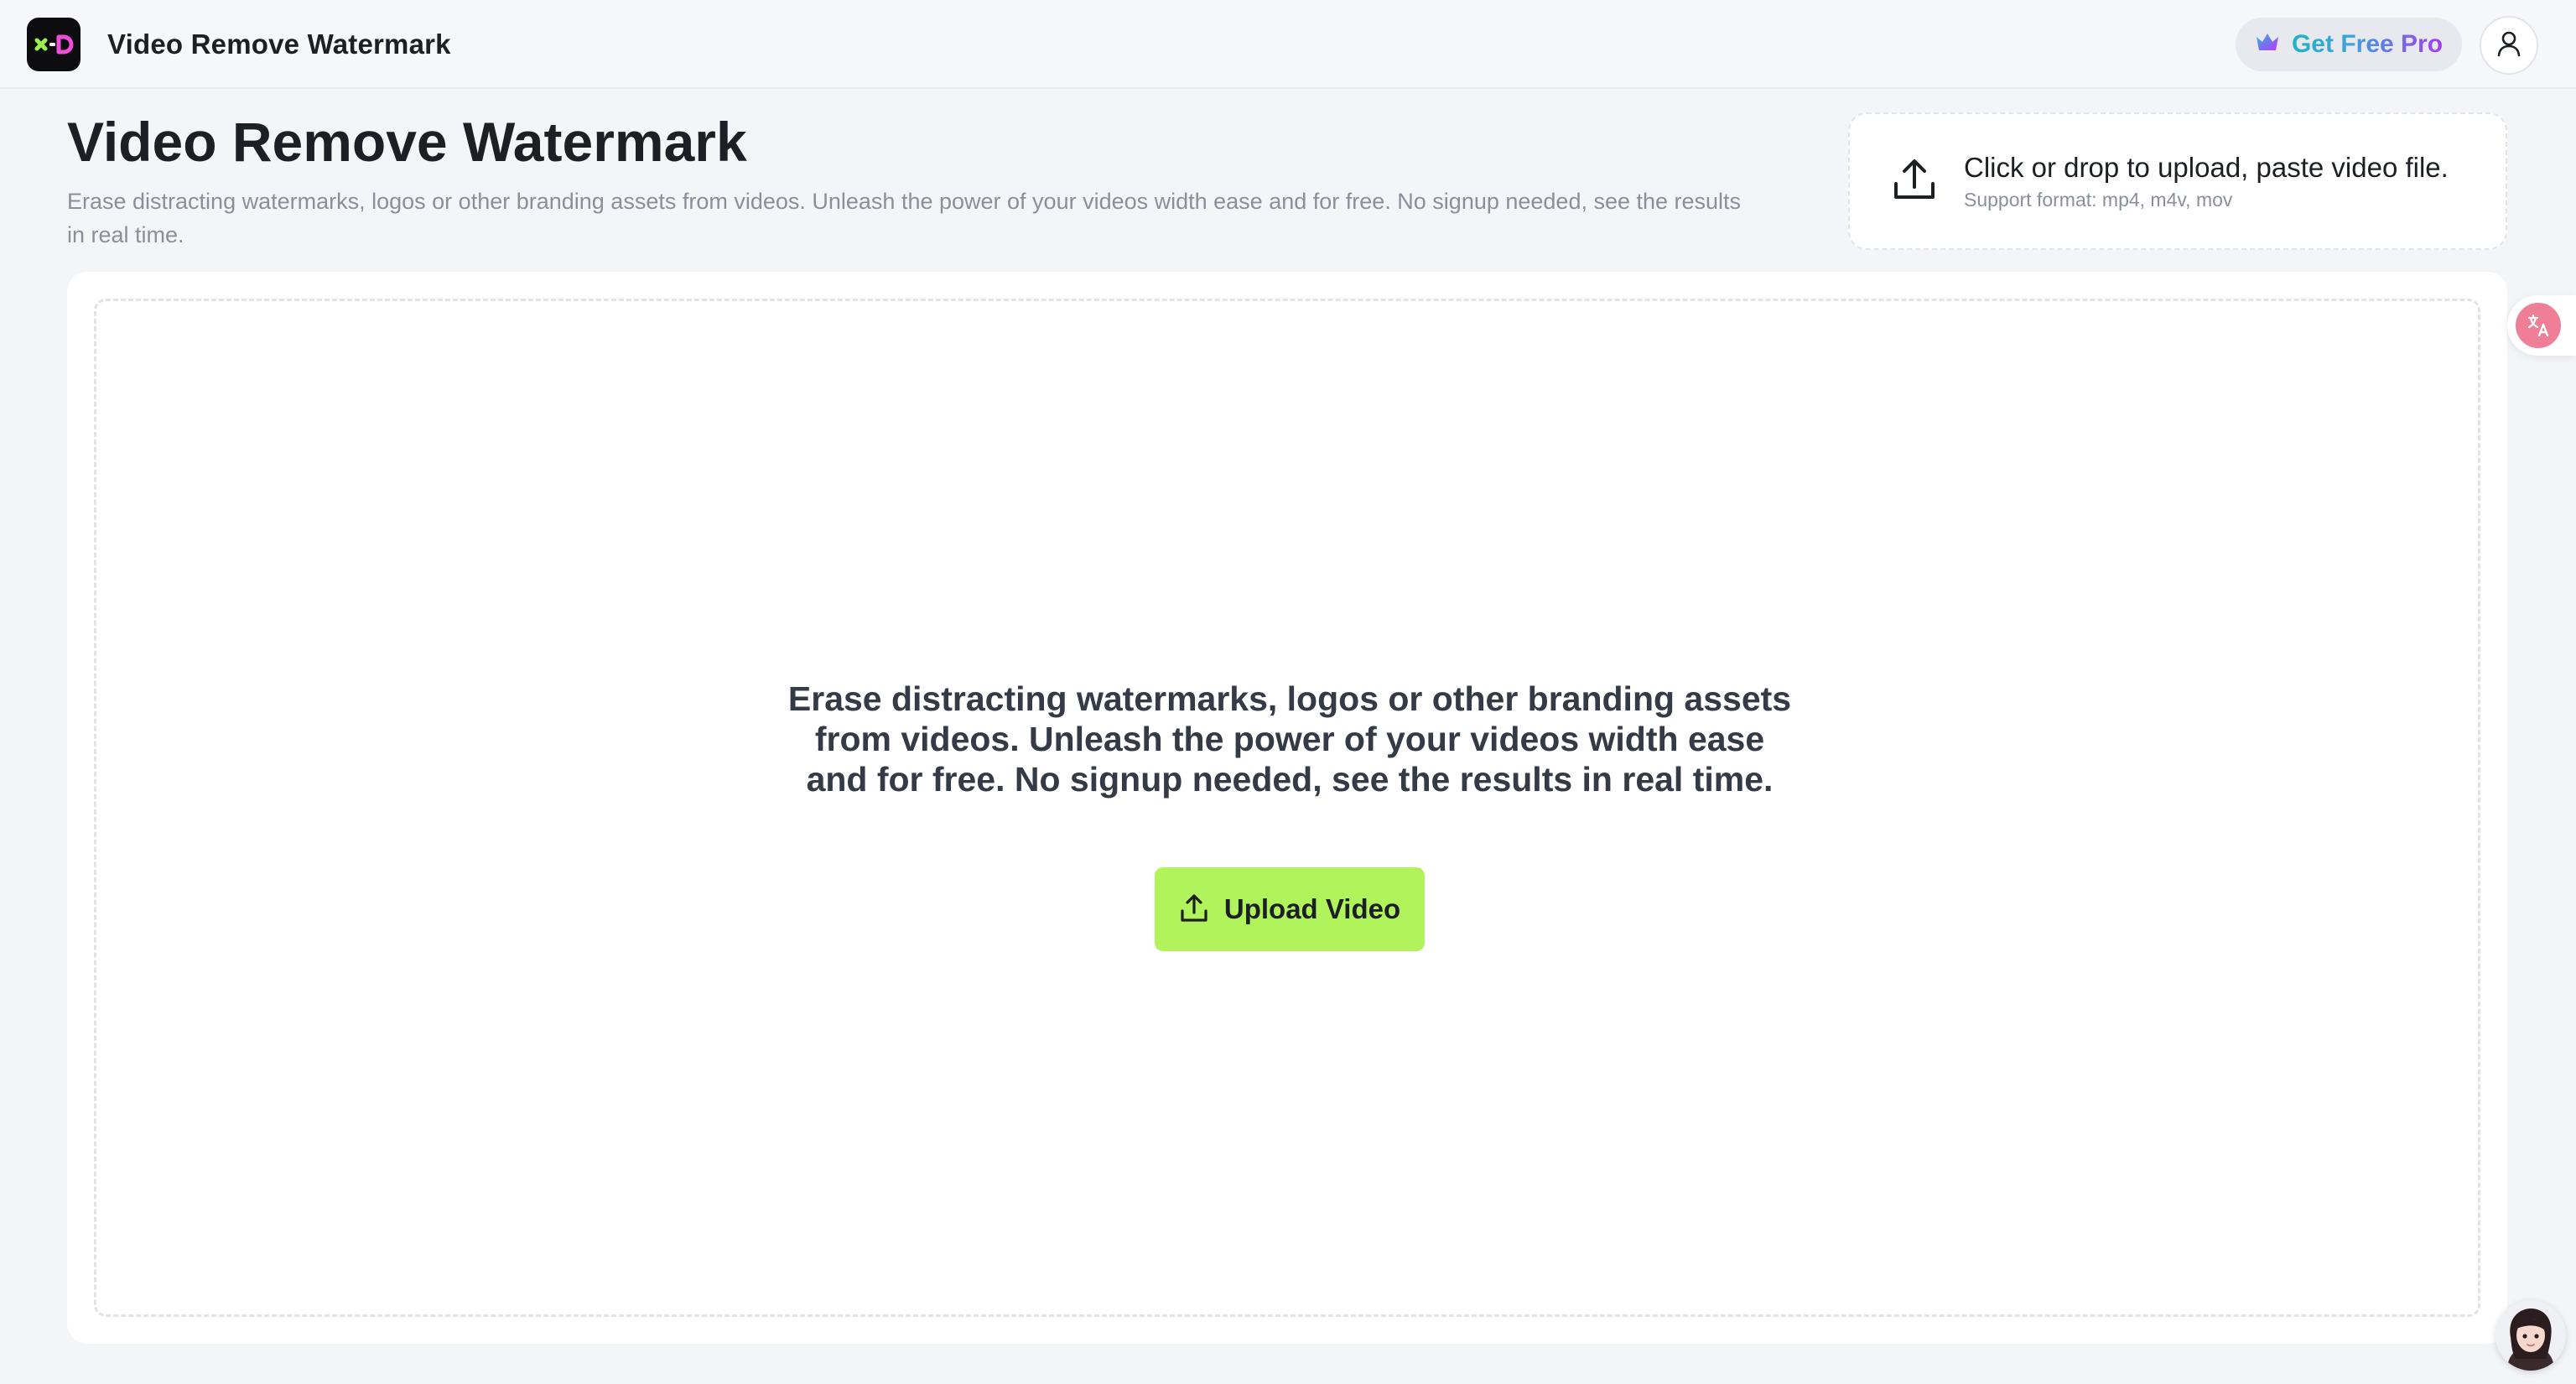 Image resolution: width=2576 pixels, height=1384 pixels. I want to click on page-title: Video Remove Watermark, so click(407, 142).